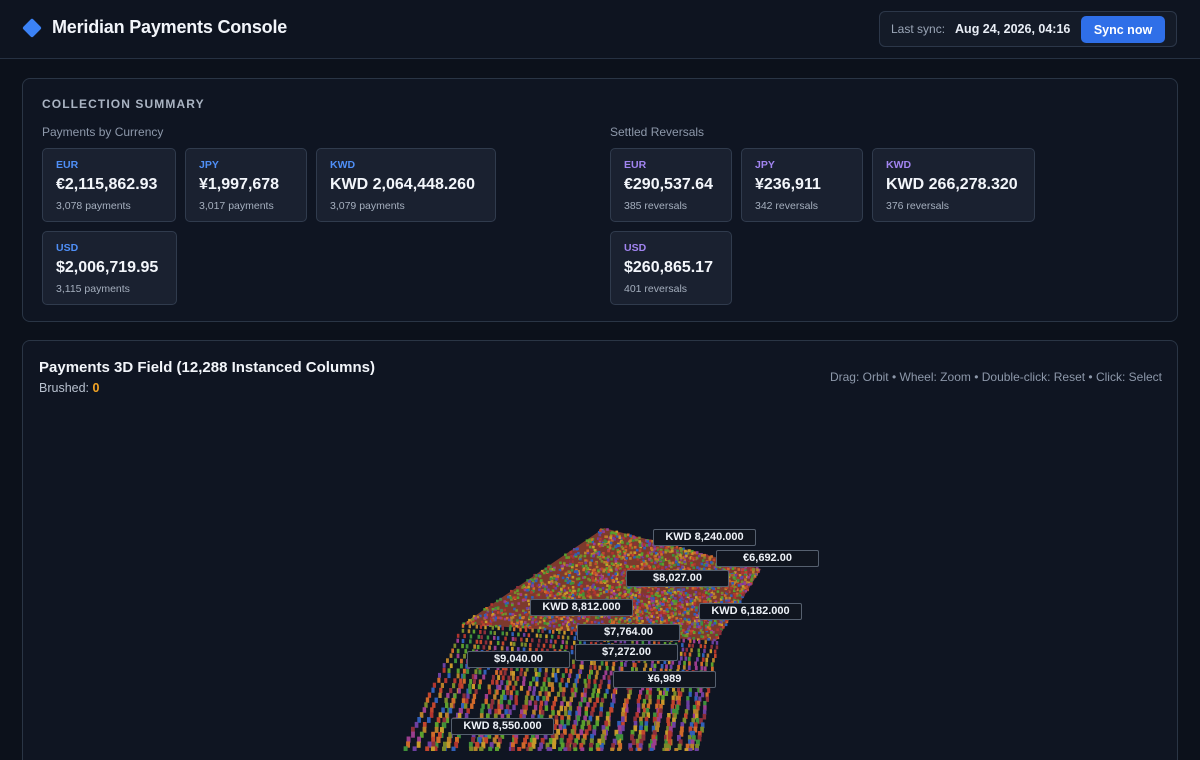  Describe the element at coordinates (581, 607) in the screenshot. I see `value-label: KWD 8,812.000` at that location.